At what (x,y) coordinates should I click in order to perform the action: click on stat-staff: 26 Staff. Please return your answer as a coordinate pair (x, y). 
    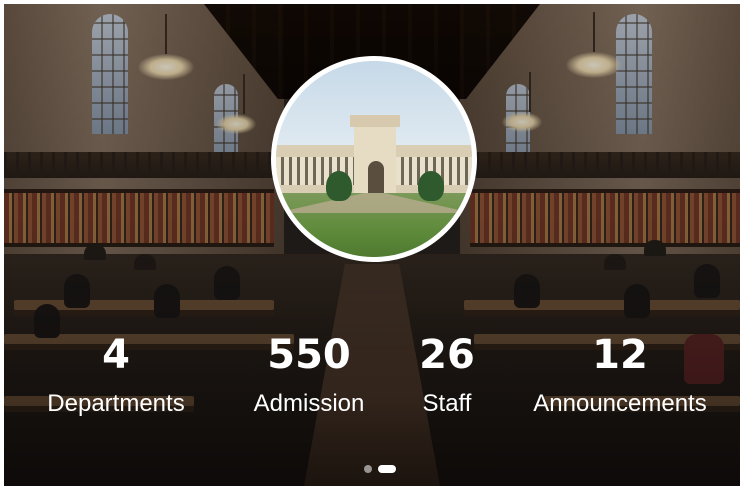
    Looking at the image, I should click on (447, 375).